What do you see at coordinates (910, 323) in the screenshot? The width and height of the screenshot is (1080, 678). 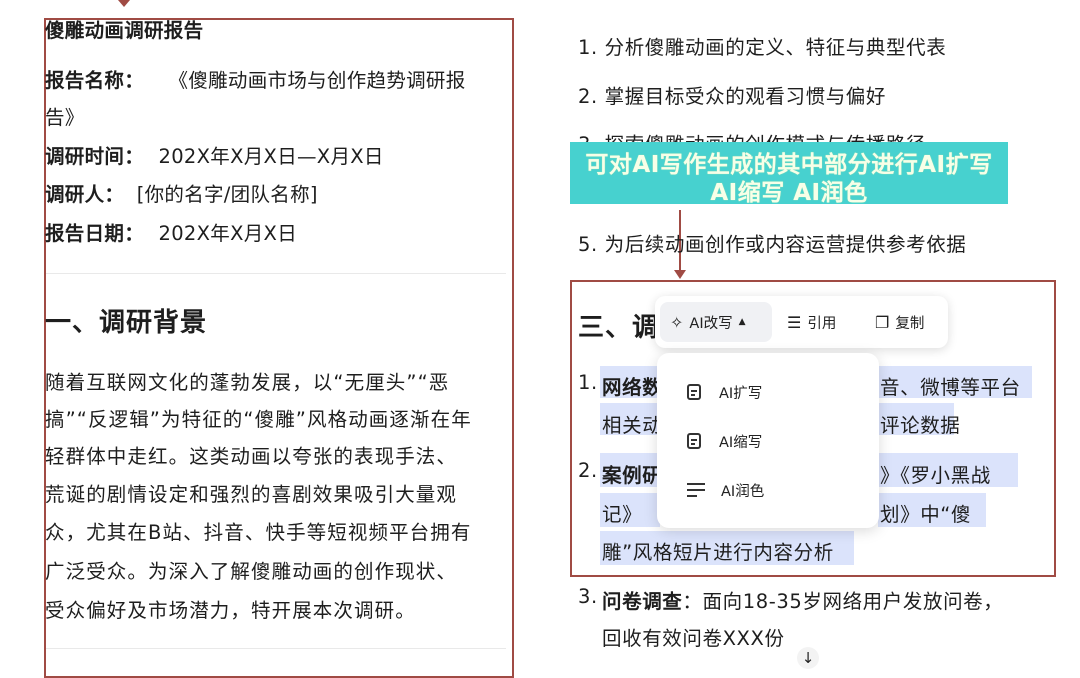 I see `copy-label: 复制` at bounding box center [910, 323].